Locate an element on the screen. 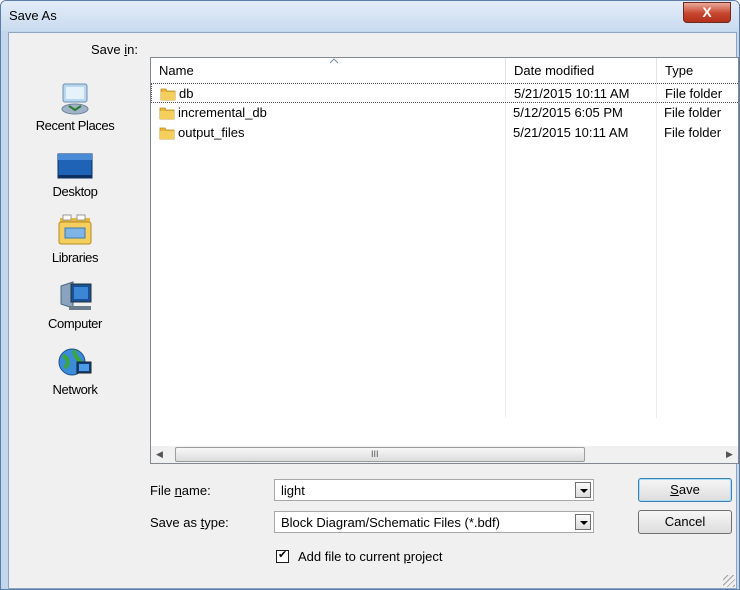 Image resolution: width=740 pixels, height=590 pixels. recent-places-icon is located at coordinates (75, 99).